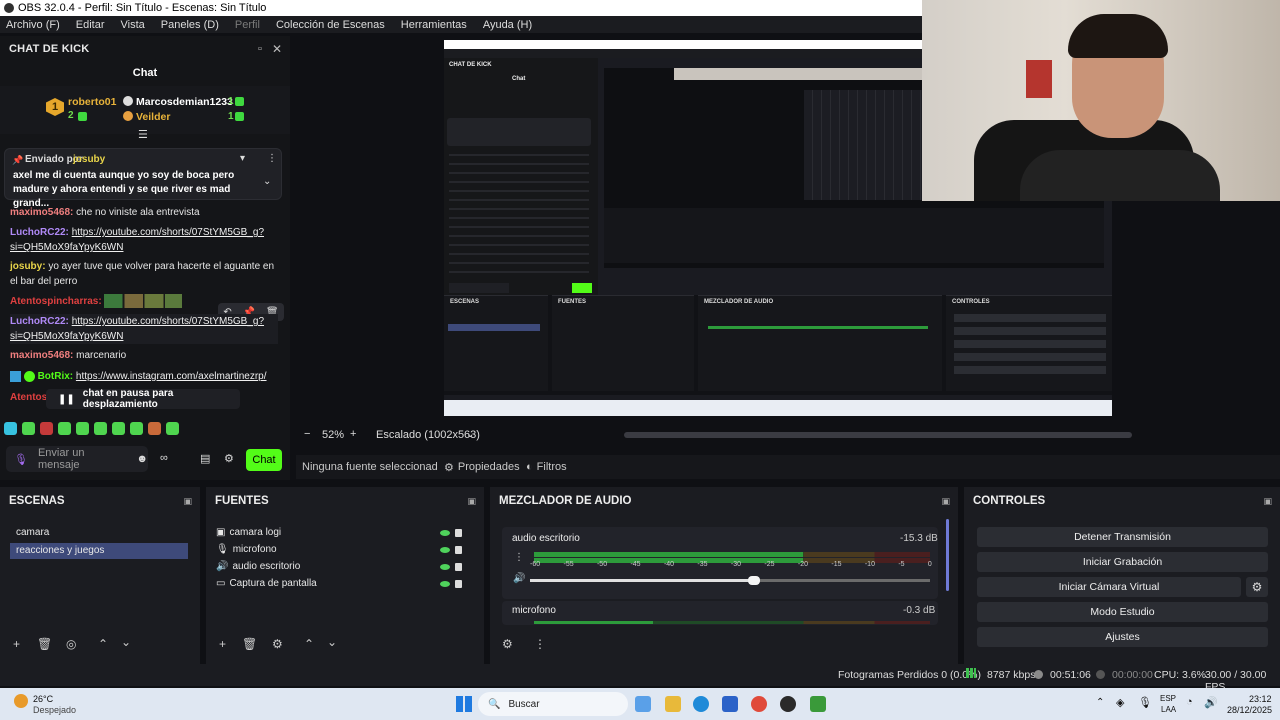 This screenshot has width=1280, height=720. What do you see at coordinates (99, 551) in the screenshot?
I see `scene-item-selected: reacciones y juegos` at bounding box center [99, 551].